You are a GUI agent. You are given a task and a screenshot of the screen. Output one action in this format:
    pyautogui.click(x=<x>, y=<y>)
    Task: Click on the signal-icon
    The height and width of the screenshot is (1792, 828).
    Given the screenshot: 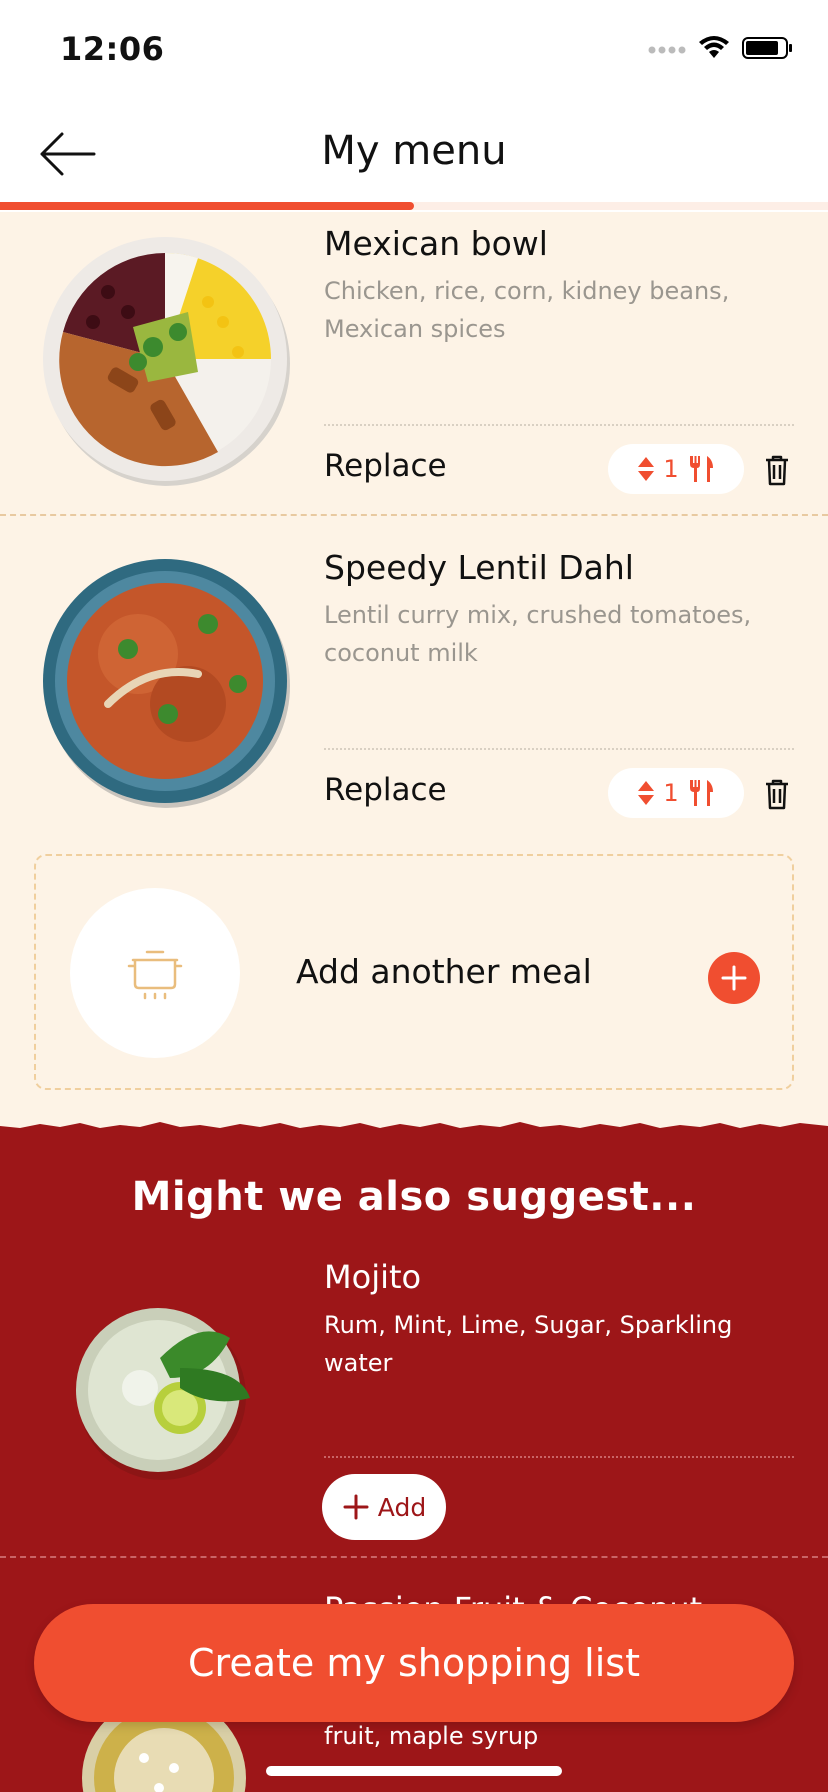 What is the action you would take?
    pyautogui.click(x=667, y=50)
    